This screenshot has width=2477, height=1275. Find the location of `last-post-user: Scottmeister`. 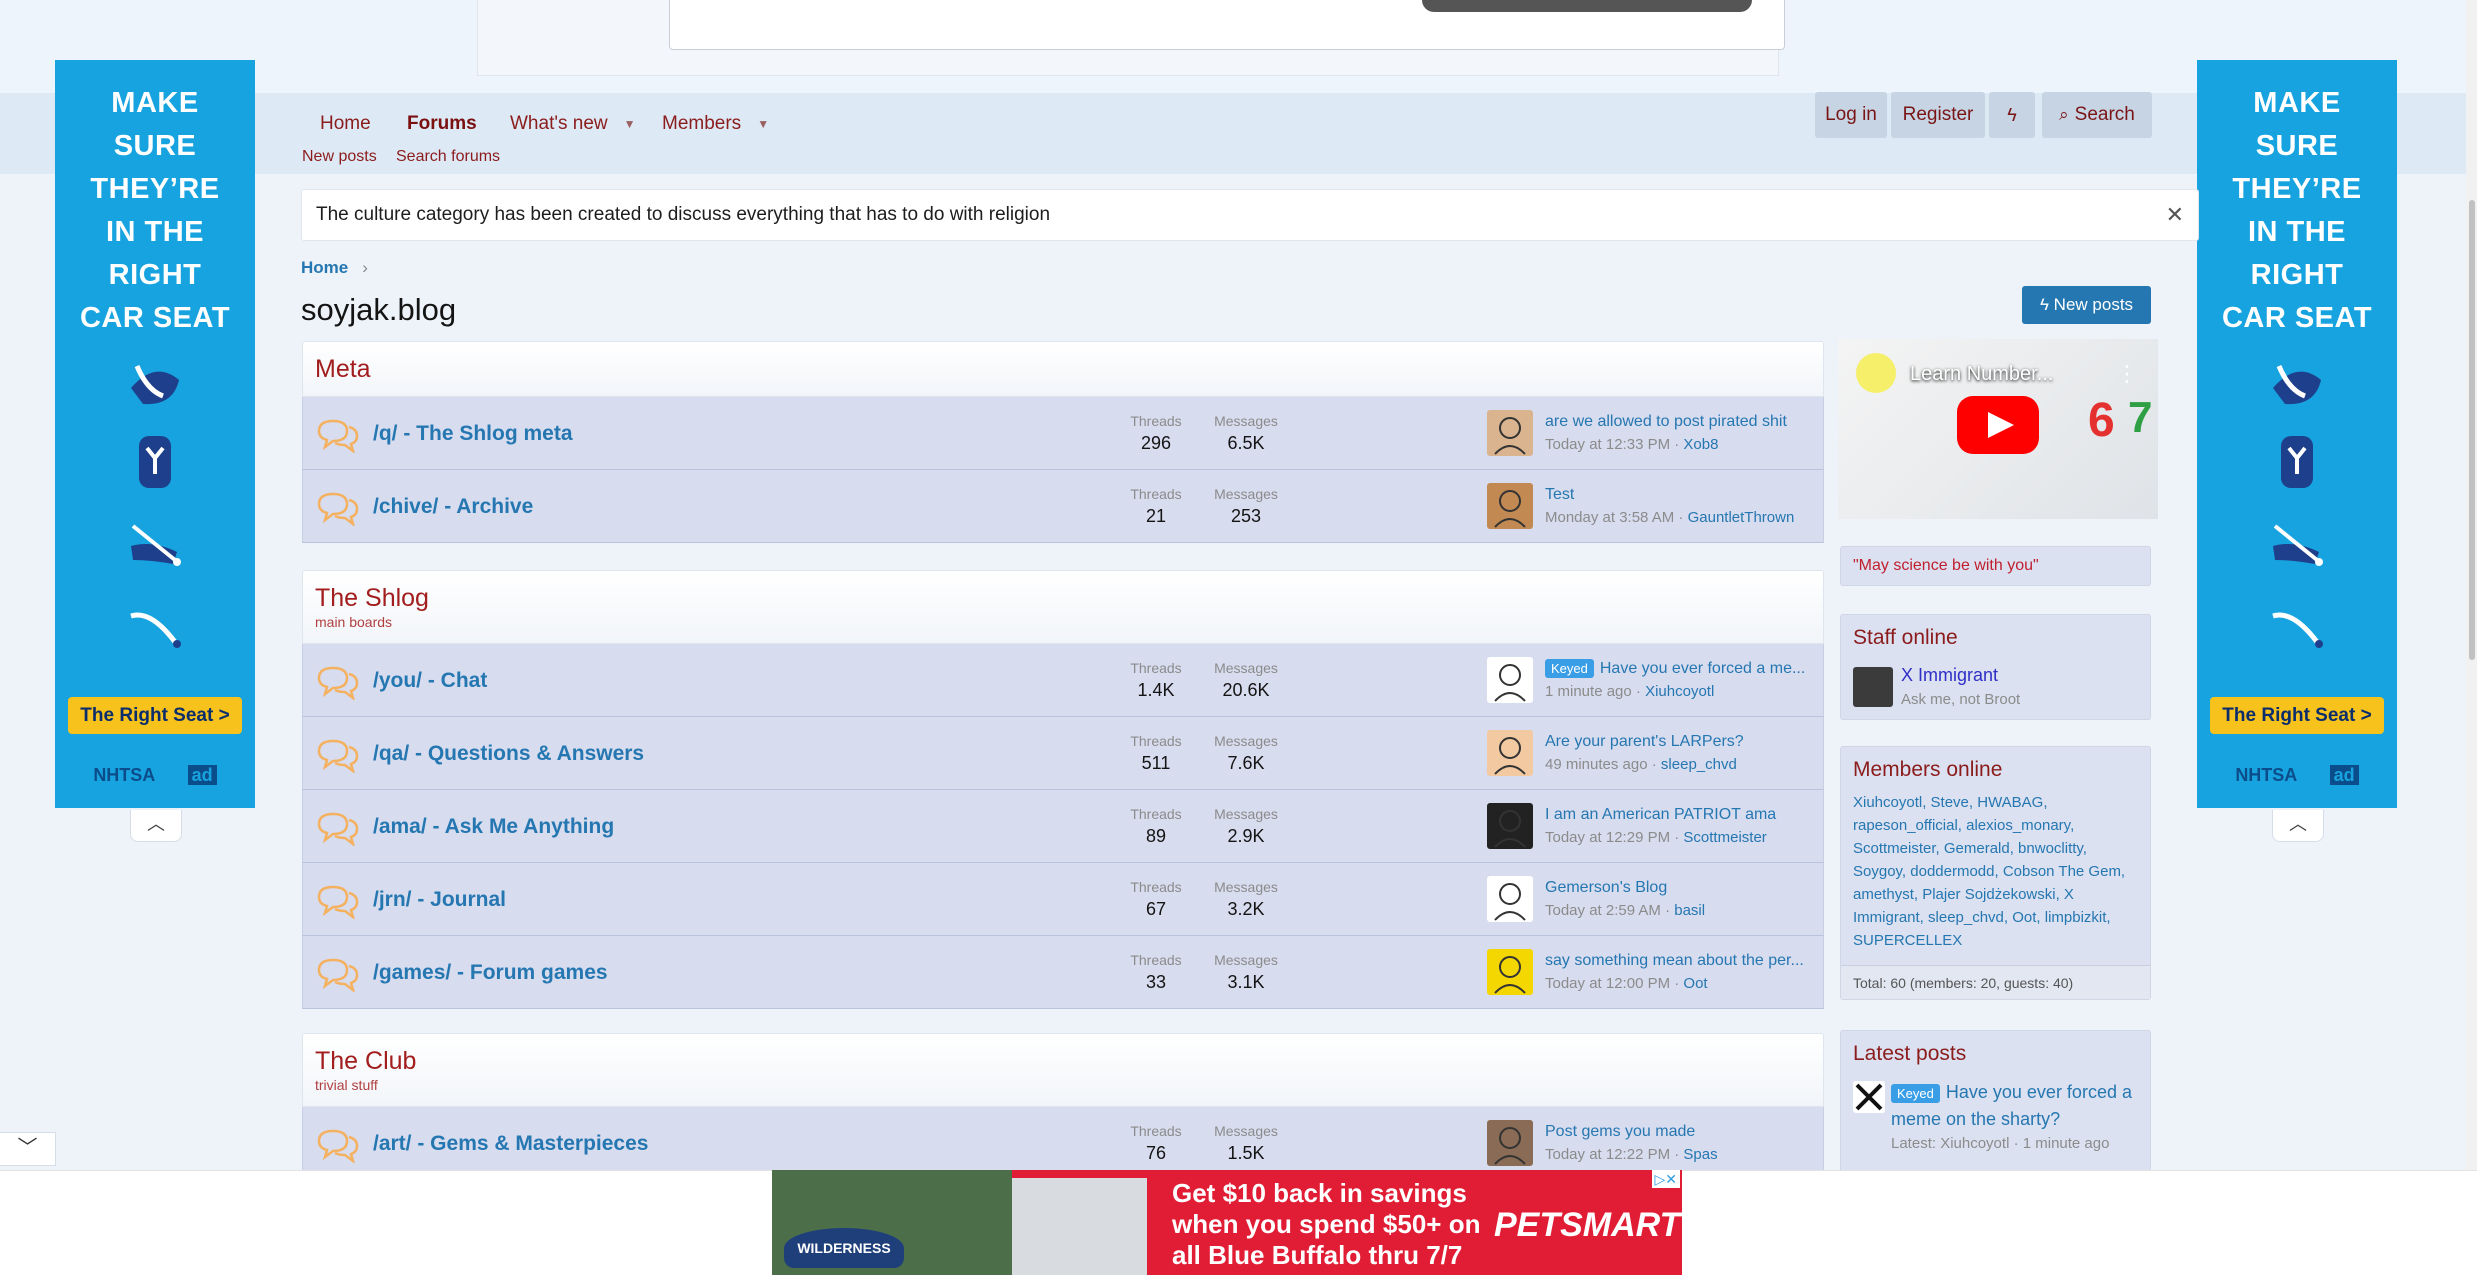

last-post-user: Scottmeister is located at coordinates (1724, 837).